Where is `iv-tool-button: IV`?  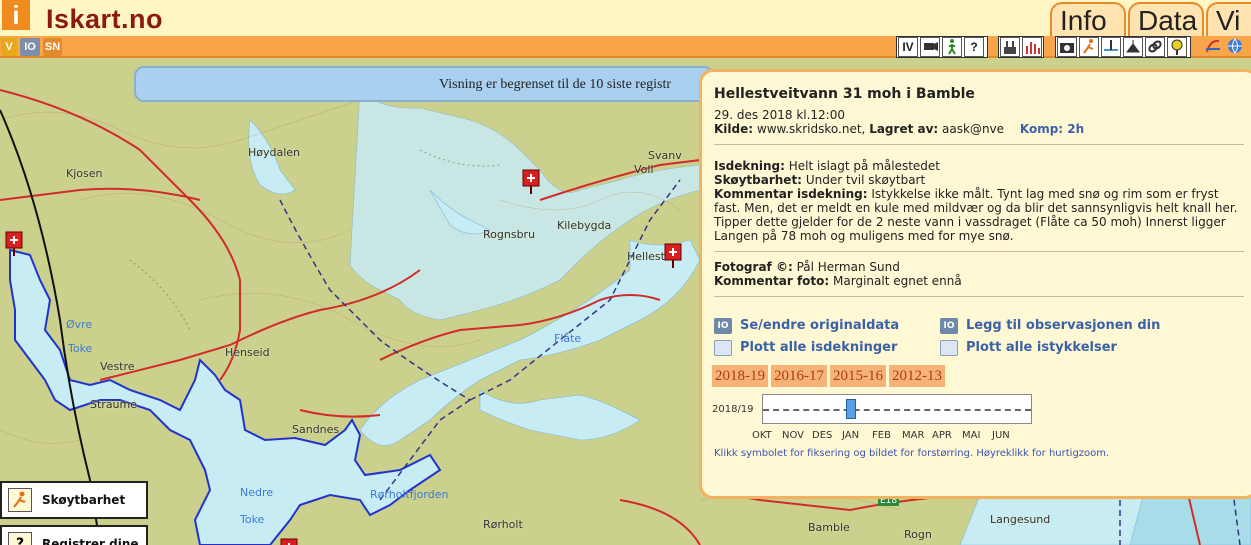 iv-tool-button: IV is located at coordinates (908, 47).